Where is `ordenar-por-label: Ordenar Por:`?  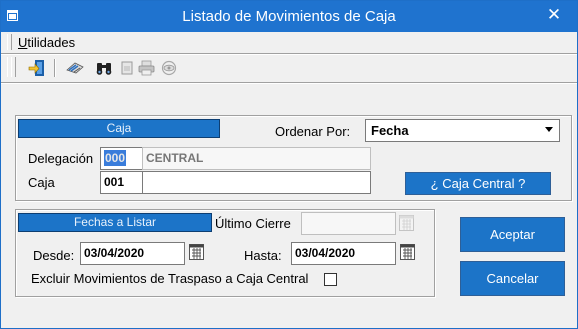 ordenar-por-label: Ordenar Por: is located at coordinates (313, 131).